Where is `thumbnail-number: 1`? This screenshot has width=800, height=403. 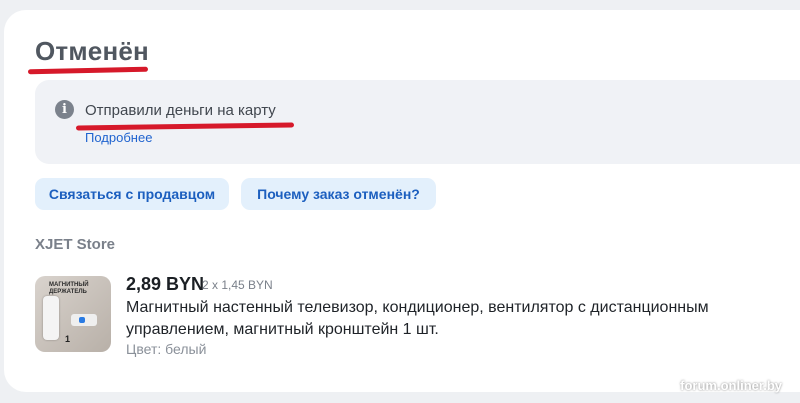
thumbnail-number: 1 is located at coordinates (68, 339).